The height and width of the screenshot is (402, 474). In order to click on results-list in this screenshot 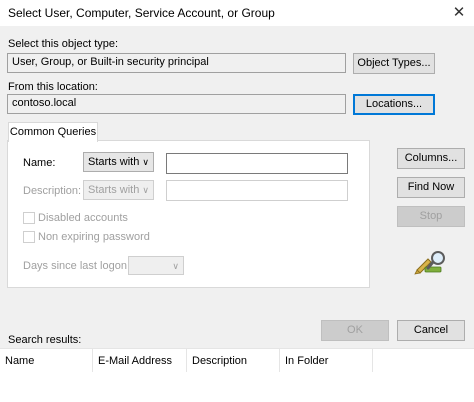, I will do `click(237, 387)`.